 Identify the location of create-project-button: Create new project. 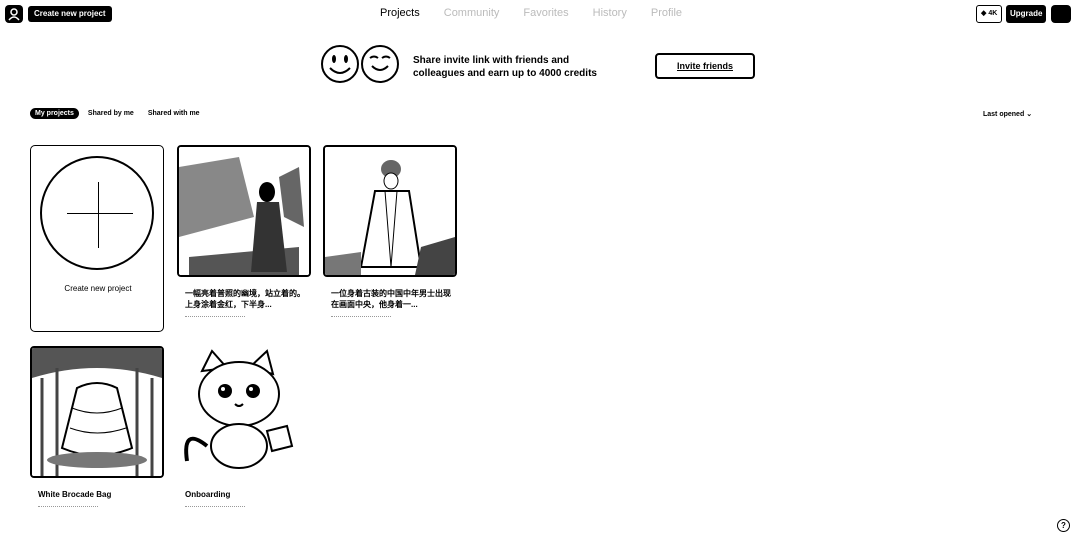
(70, 14).